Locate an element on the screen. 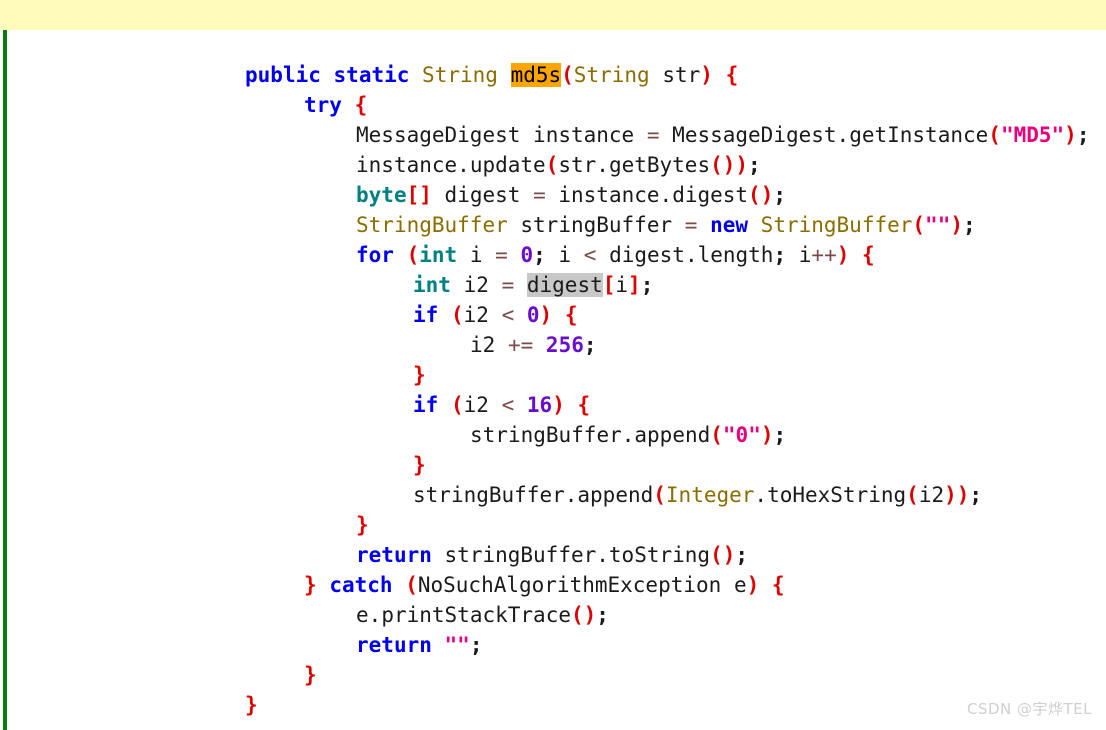 The width and height of the screenshot is (1106, 730). code-line-14: } is located at coordinates (553, 433).